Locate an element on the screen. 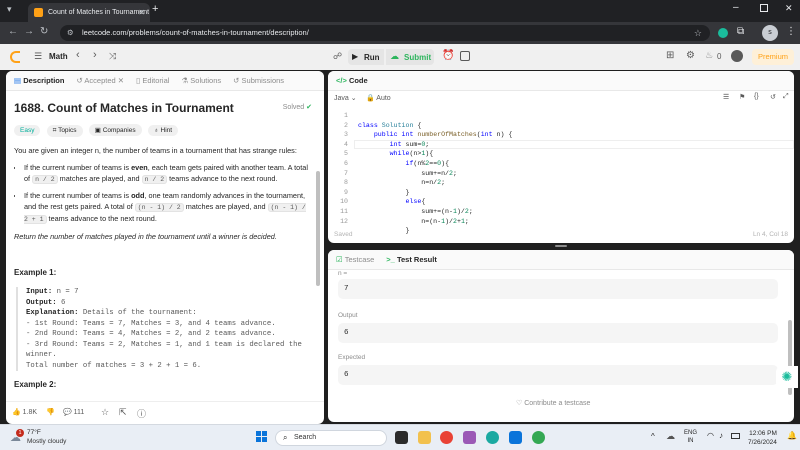 The height and width of the screenshot is (450, 800). taskbar-search-box: ⌕ Search is located at coordinates (331, 438).